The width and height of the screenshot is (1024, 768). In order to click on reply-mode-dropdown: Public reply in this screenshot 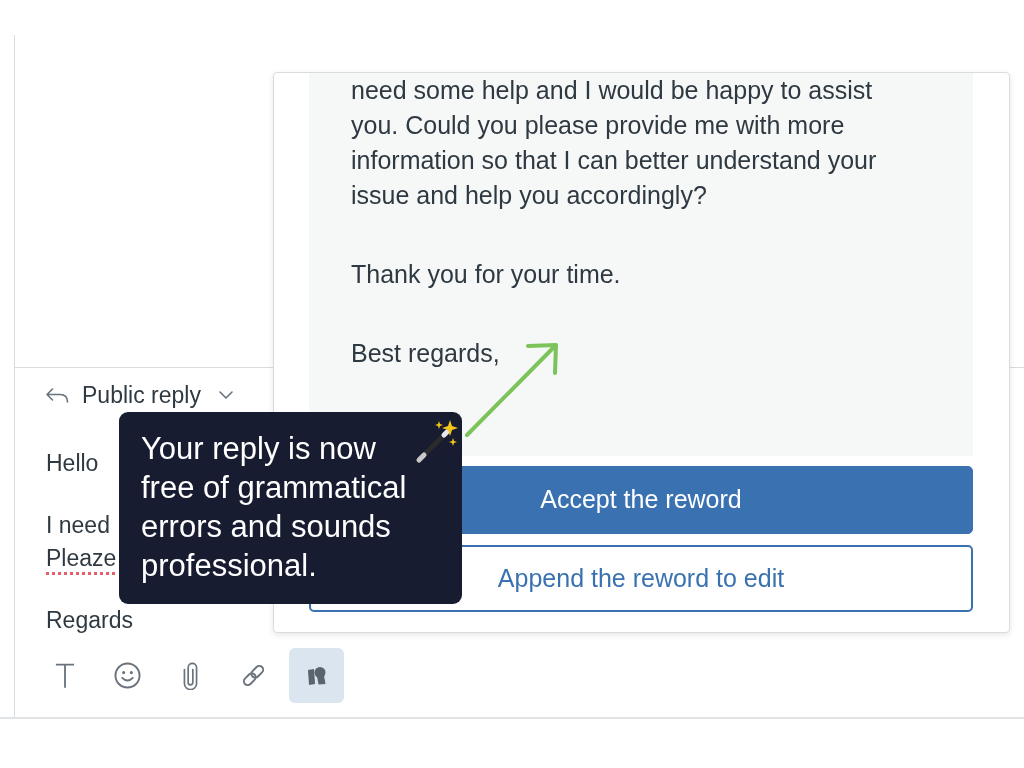, I will do `click(139, 395)`.